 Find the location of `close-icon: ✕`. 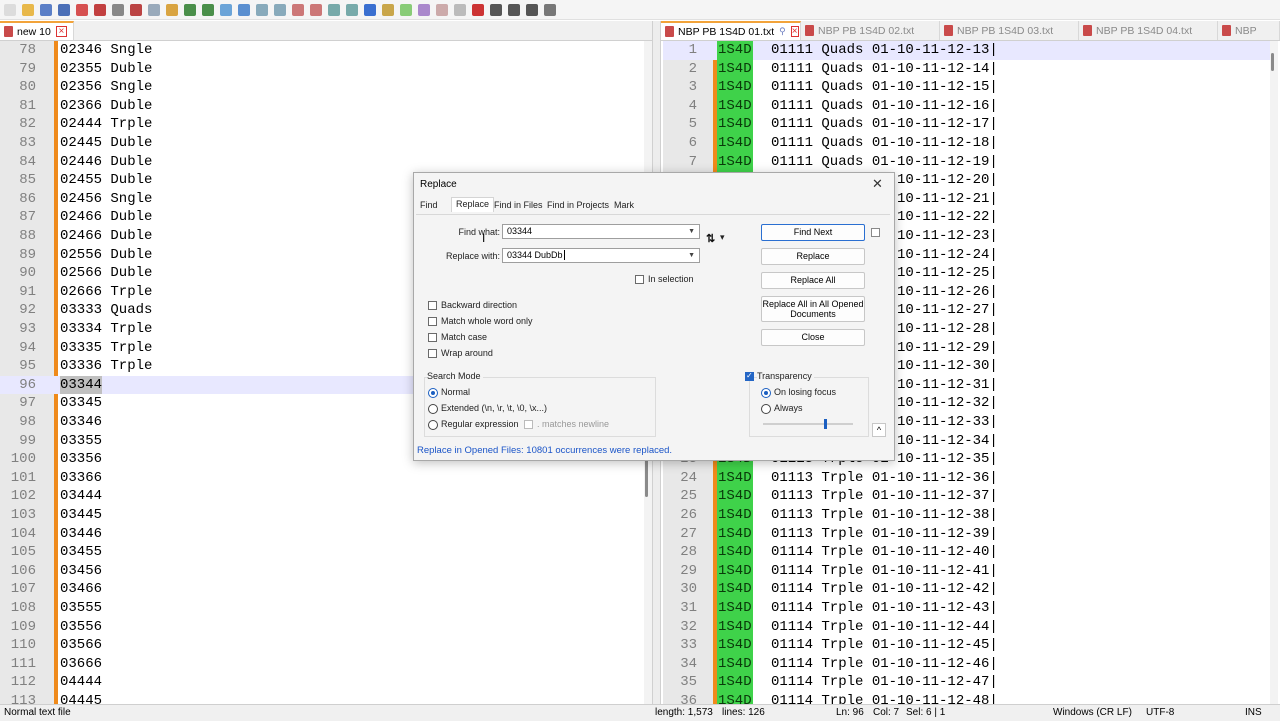

close-icon: ✕ is located at coordinates (877, 184).